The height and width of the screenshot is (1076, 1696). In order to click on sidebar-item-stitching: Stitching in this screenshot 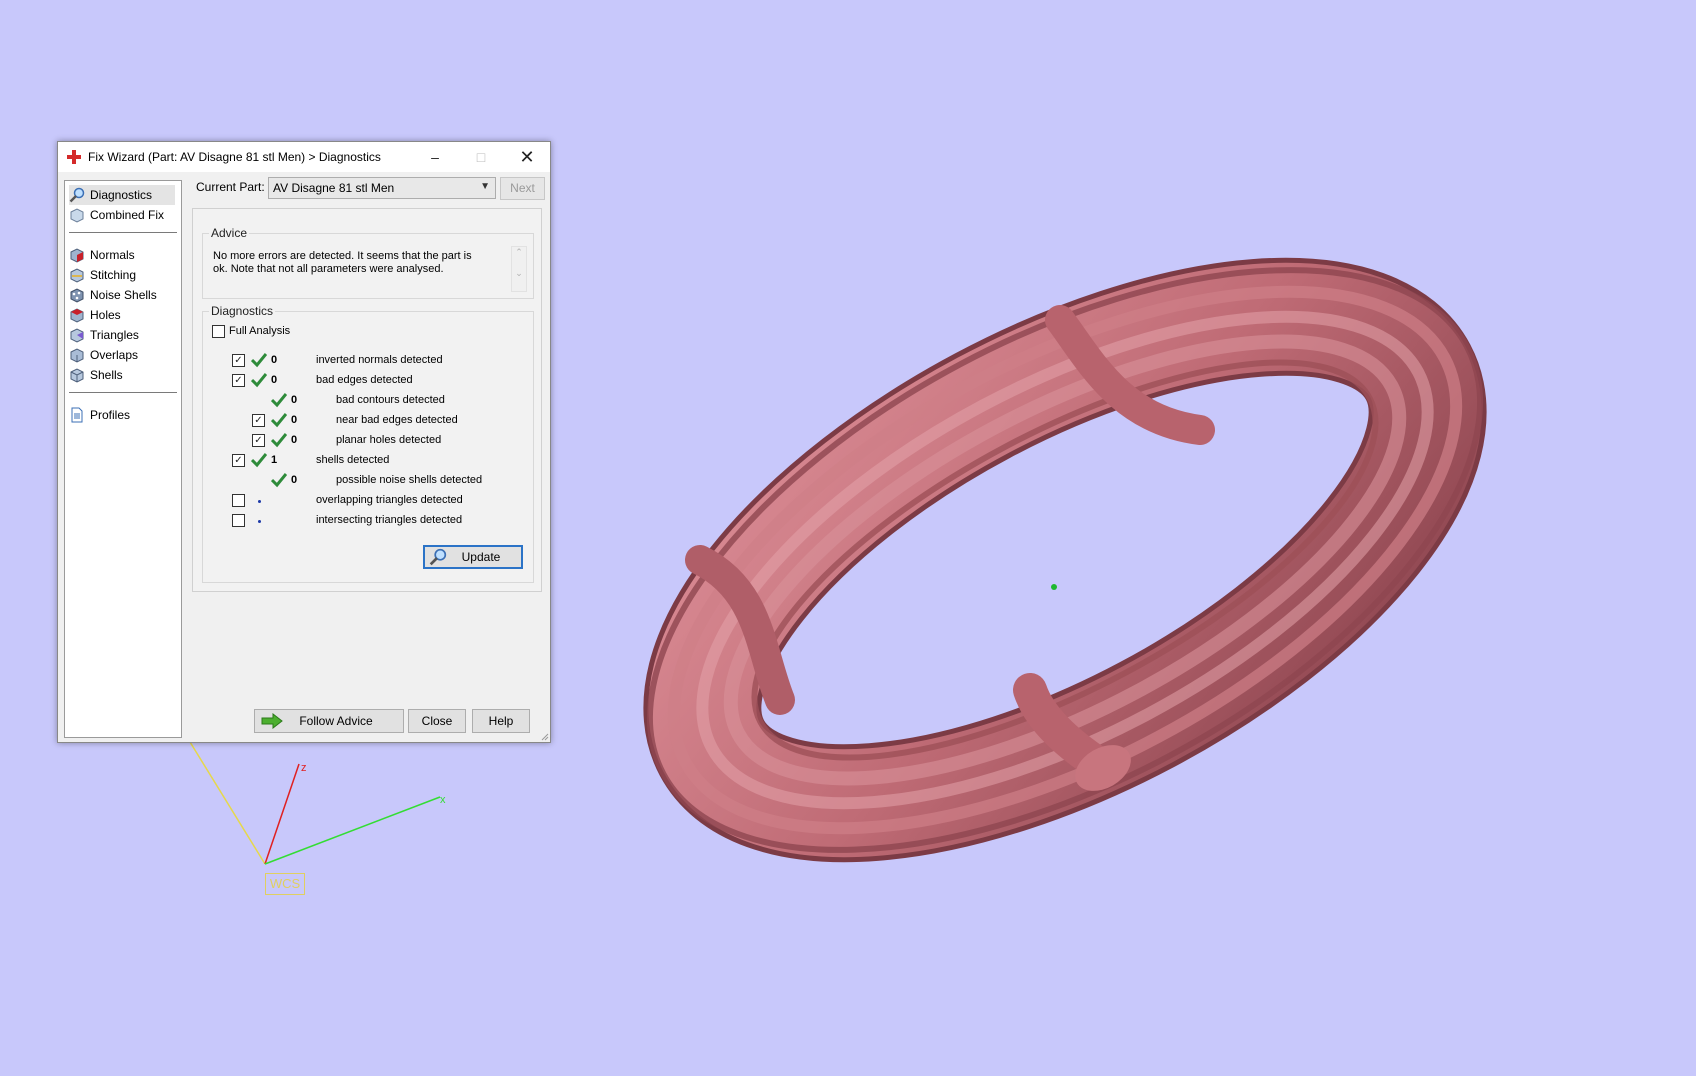, I will do `click(122, 275)`.